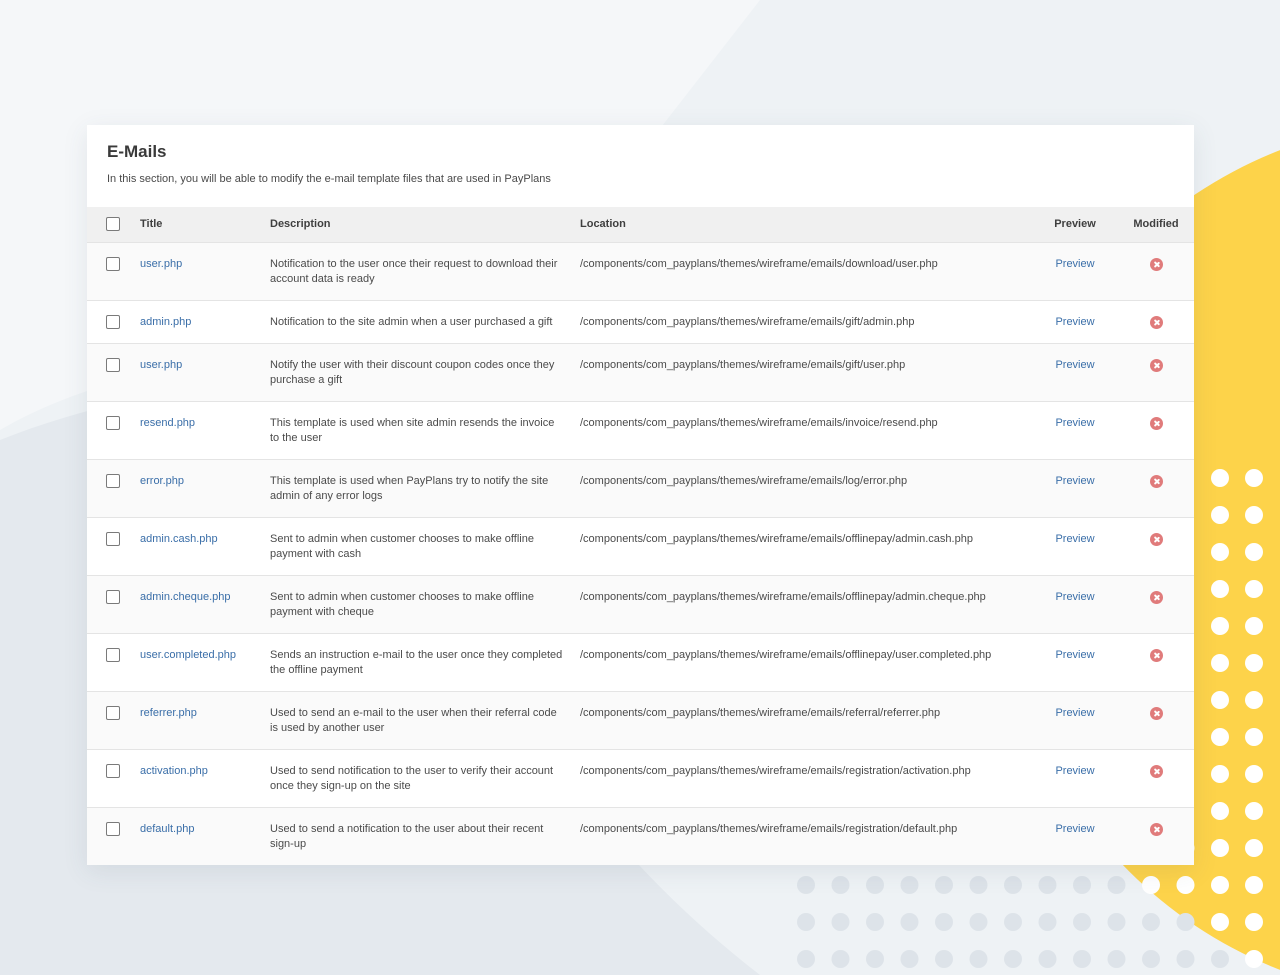 This screenshot has height=975, width=1280. I want to click on column-header-title: Title, so click(205, 224).